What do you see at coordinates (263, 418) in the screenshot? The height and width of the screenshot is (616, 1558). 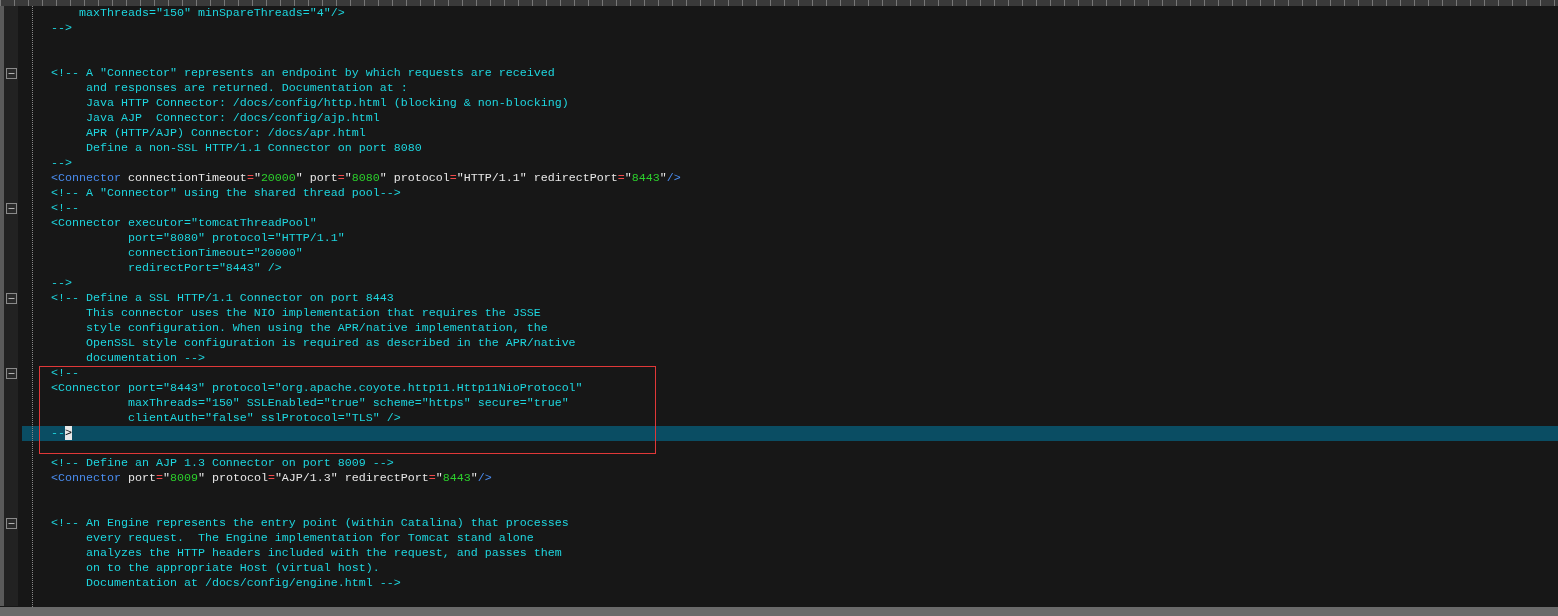 I see `code-line: clientAuth="false" sslProtocol="TLS" />` at bounding box center [263, 418].